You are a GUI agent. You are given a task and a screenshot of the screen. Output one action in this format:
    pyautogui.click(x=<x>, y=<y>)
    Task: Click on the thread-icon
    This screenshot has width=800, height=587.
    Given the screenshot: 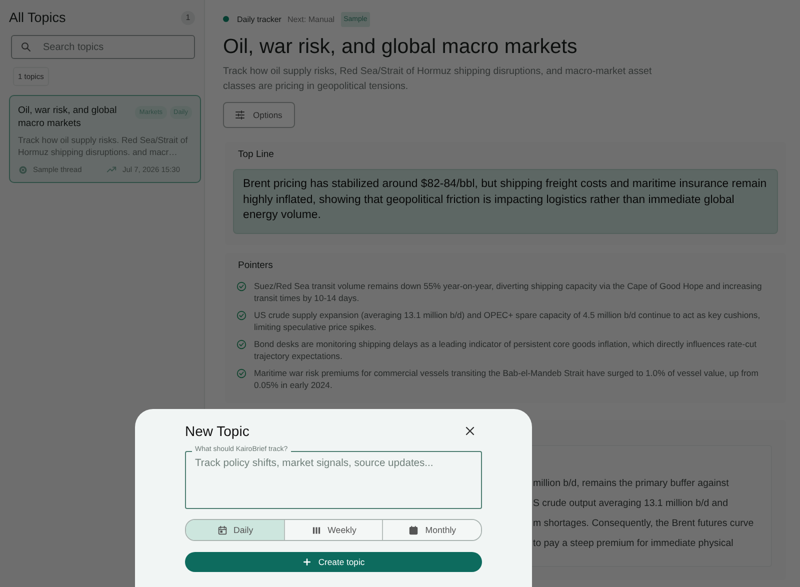 What is the action you would take?
    pyautogui.click(x=23, y=169)
    